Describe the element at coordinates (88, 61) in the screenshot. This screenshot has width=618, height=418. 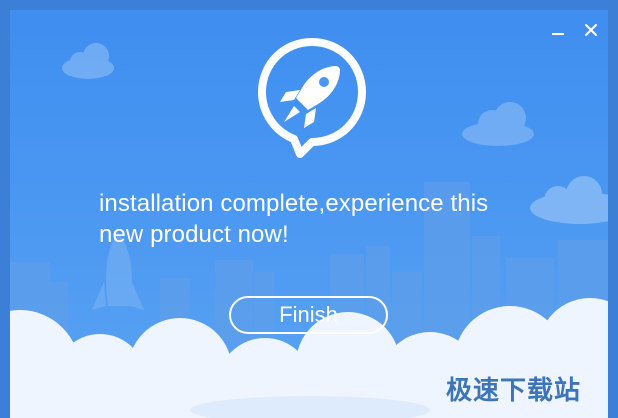
I see `cloud-left-icon` at that location.